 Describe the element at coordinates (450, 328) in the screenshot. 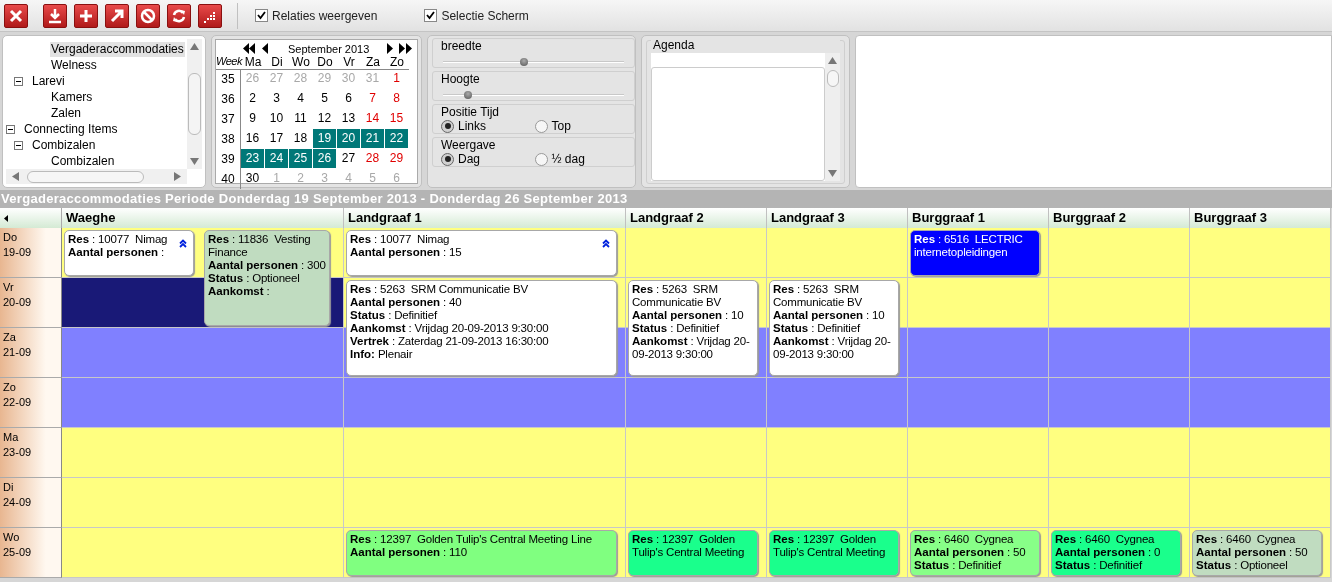

I see `card-line: Aankomst : Vrijdag 20-09-2013 9:30:00` at that location.